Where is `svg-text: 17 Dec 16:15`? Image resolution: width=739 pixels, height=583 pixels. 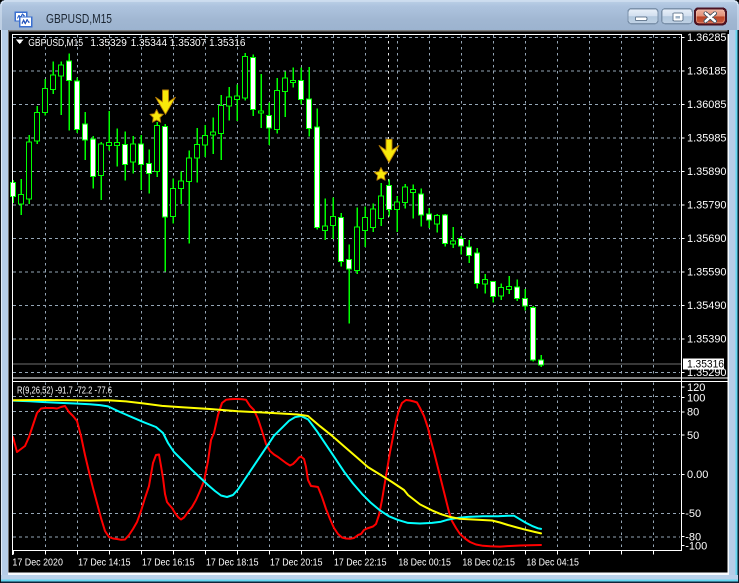 svg-text: 17 Dec 16:15 is located at coordinates (168, 562).